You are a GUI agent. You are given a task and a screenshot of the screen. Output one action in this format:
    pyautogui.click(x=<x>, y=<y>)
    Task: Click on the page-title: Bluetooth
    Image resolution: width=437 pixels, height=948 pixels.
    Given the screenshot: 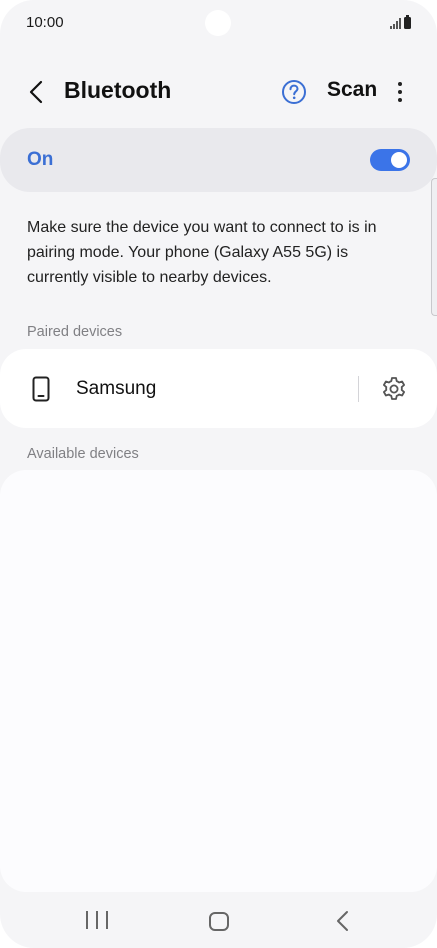 What is the action you would take?
    pyautogui.click(x=118, y=90)
    